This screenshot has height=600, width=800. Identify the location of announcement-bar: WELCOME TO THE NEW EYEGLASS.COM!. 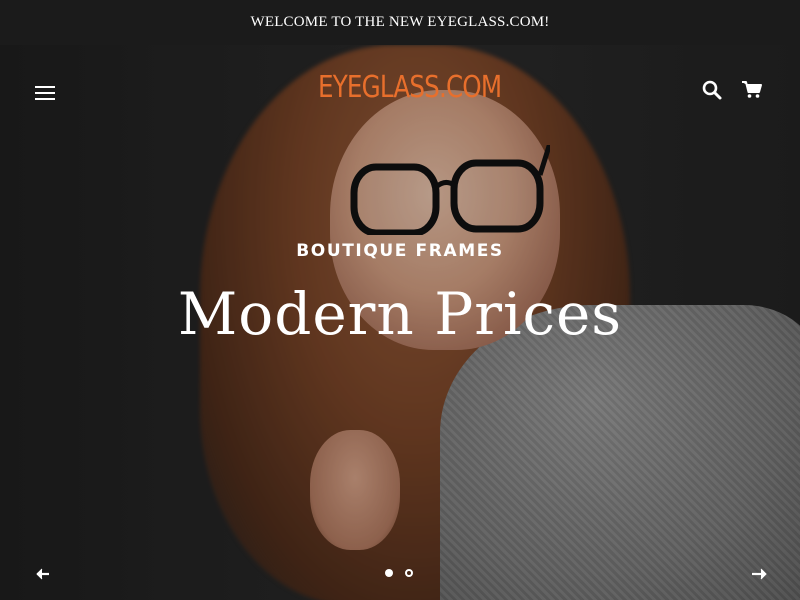
(400, 22).